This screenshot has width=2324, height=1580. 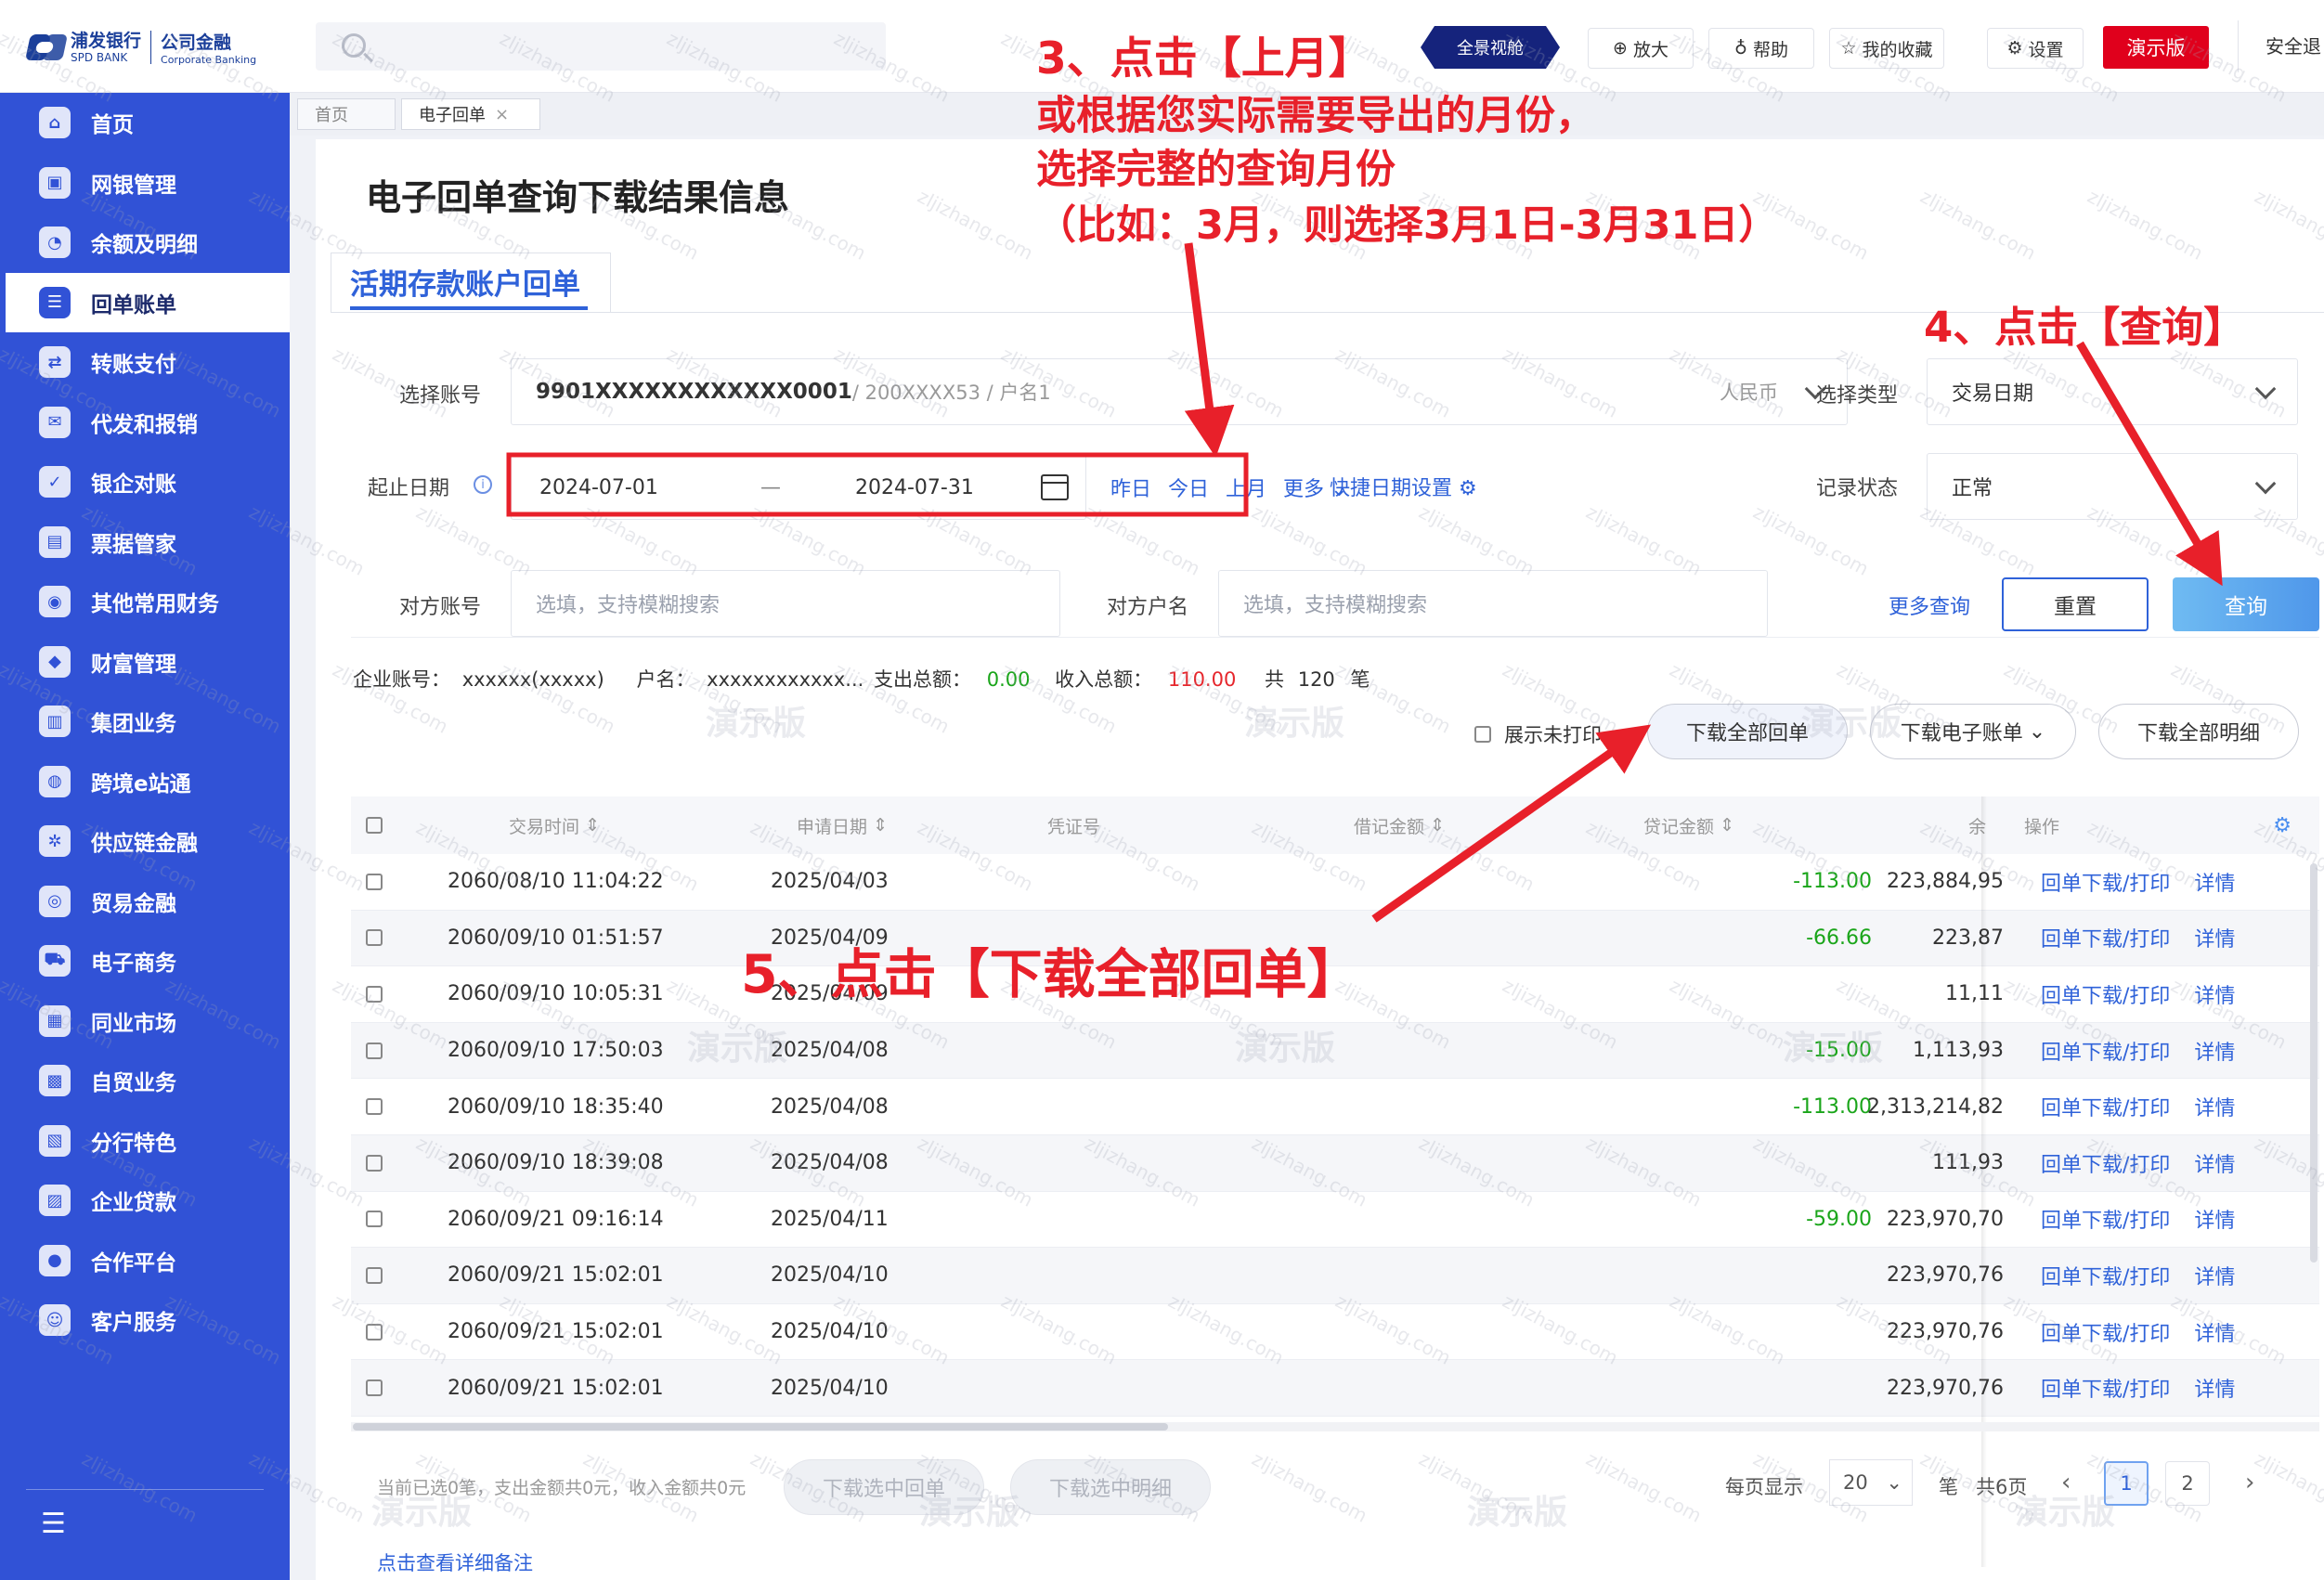 I want to click on annotation-step4: 4、点击【查询】, so click(x=2085, y=327).